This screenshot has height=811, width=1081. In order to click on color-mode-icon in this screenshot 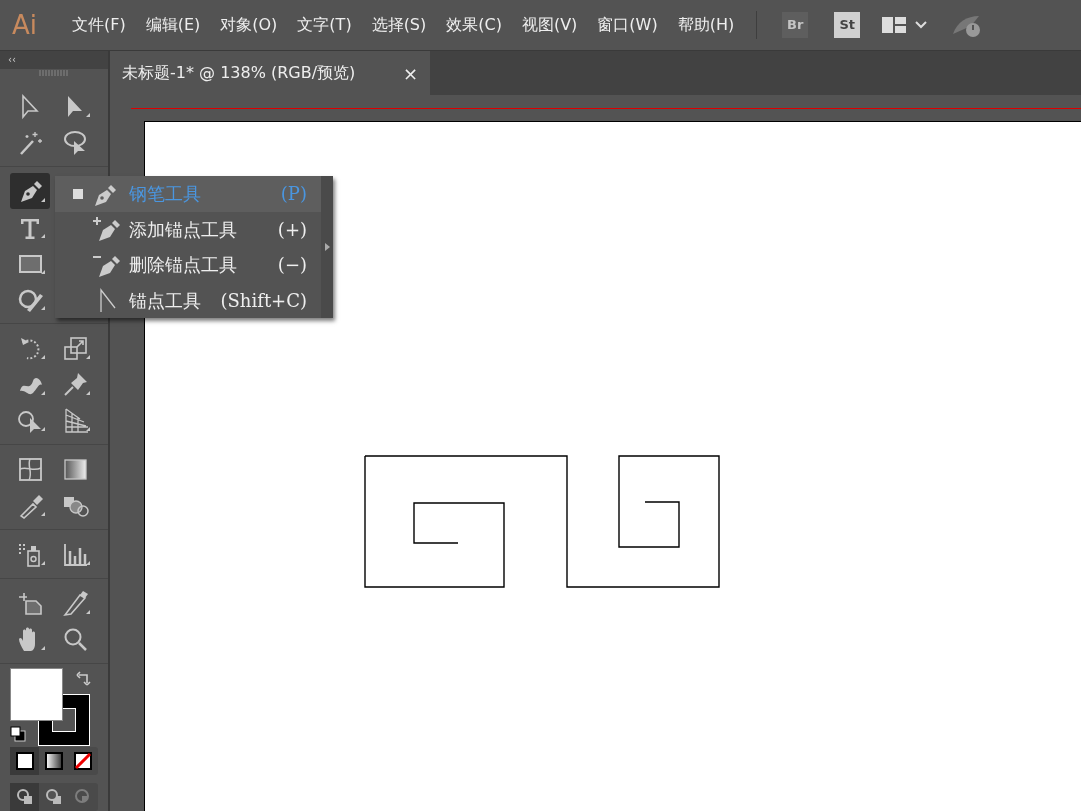, I will do `click(24, 761)`.